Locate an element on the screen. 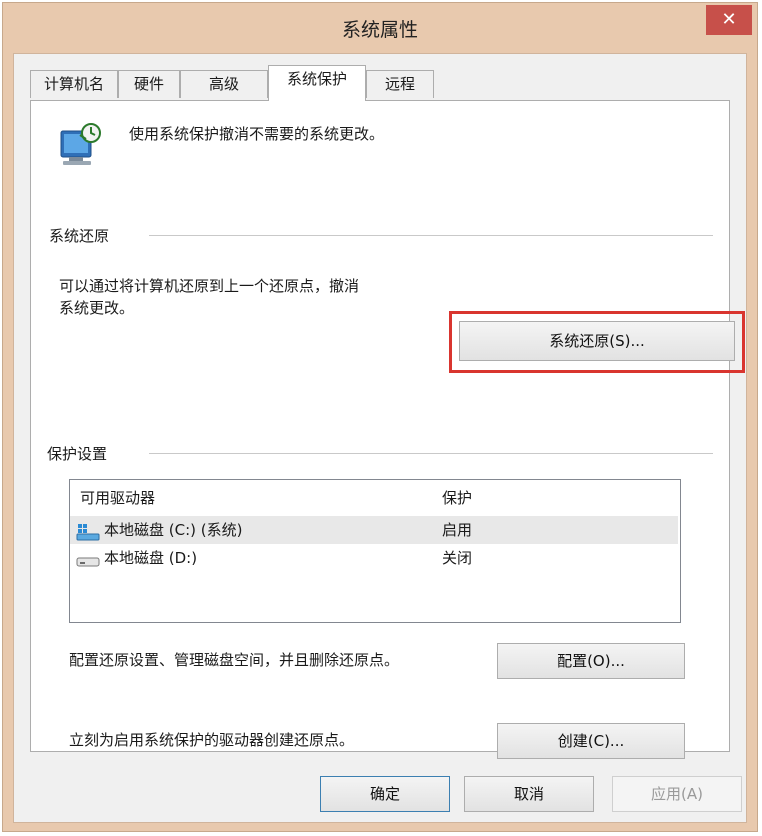 Image resolution: width=762 pixels, height=836 pixels. tab-remote: 远程 is located at coordinates (400, 84).